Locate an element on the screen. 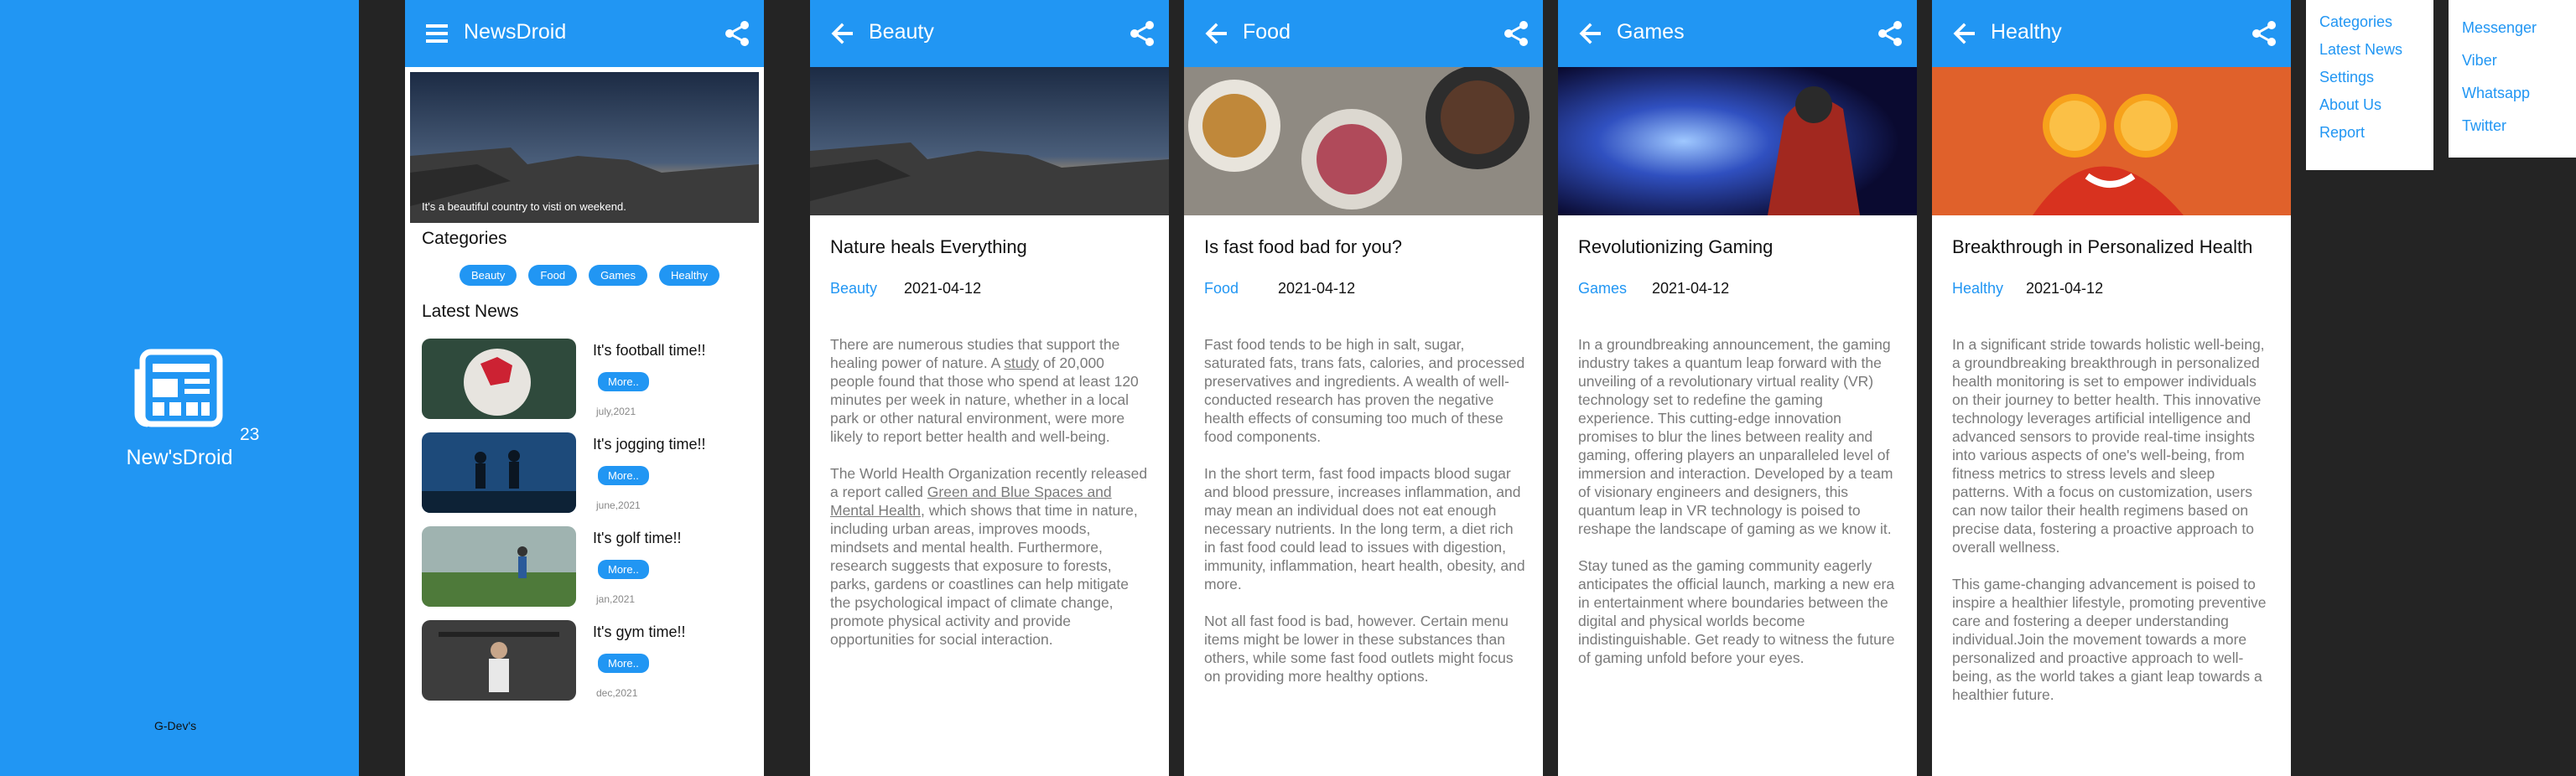 This screenshot has width=2576, height=776. category-chips: Beauty Food Games Healthy is located at coordinates (589, 275).